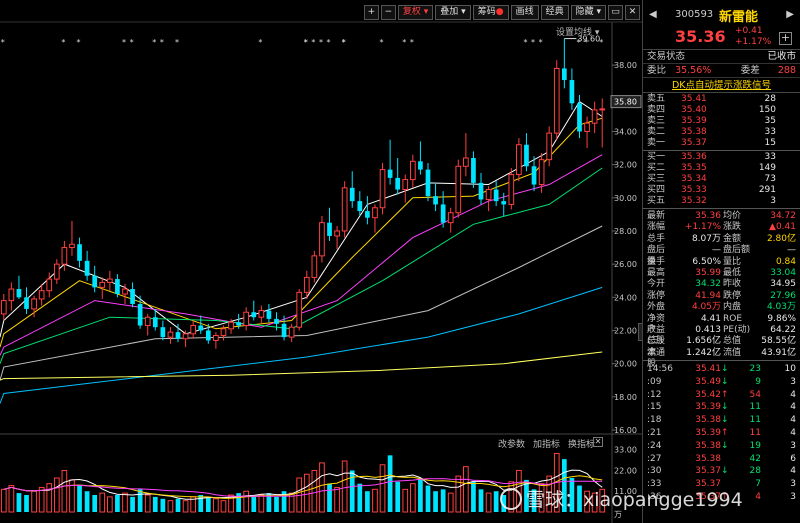  I want to click on bid-row: 买五 35.32 3, so click(721, 201).